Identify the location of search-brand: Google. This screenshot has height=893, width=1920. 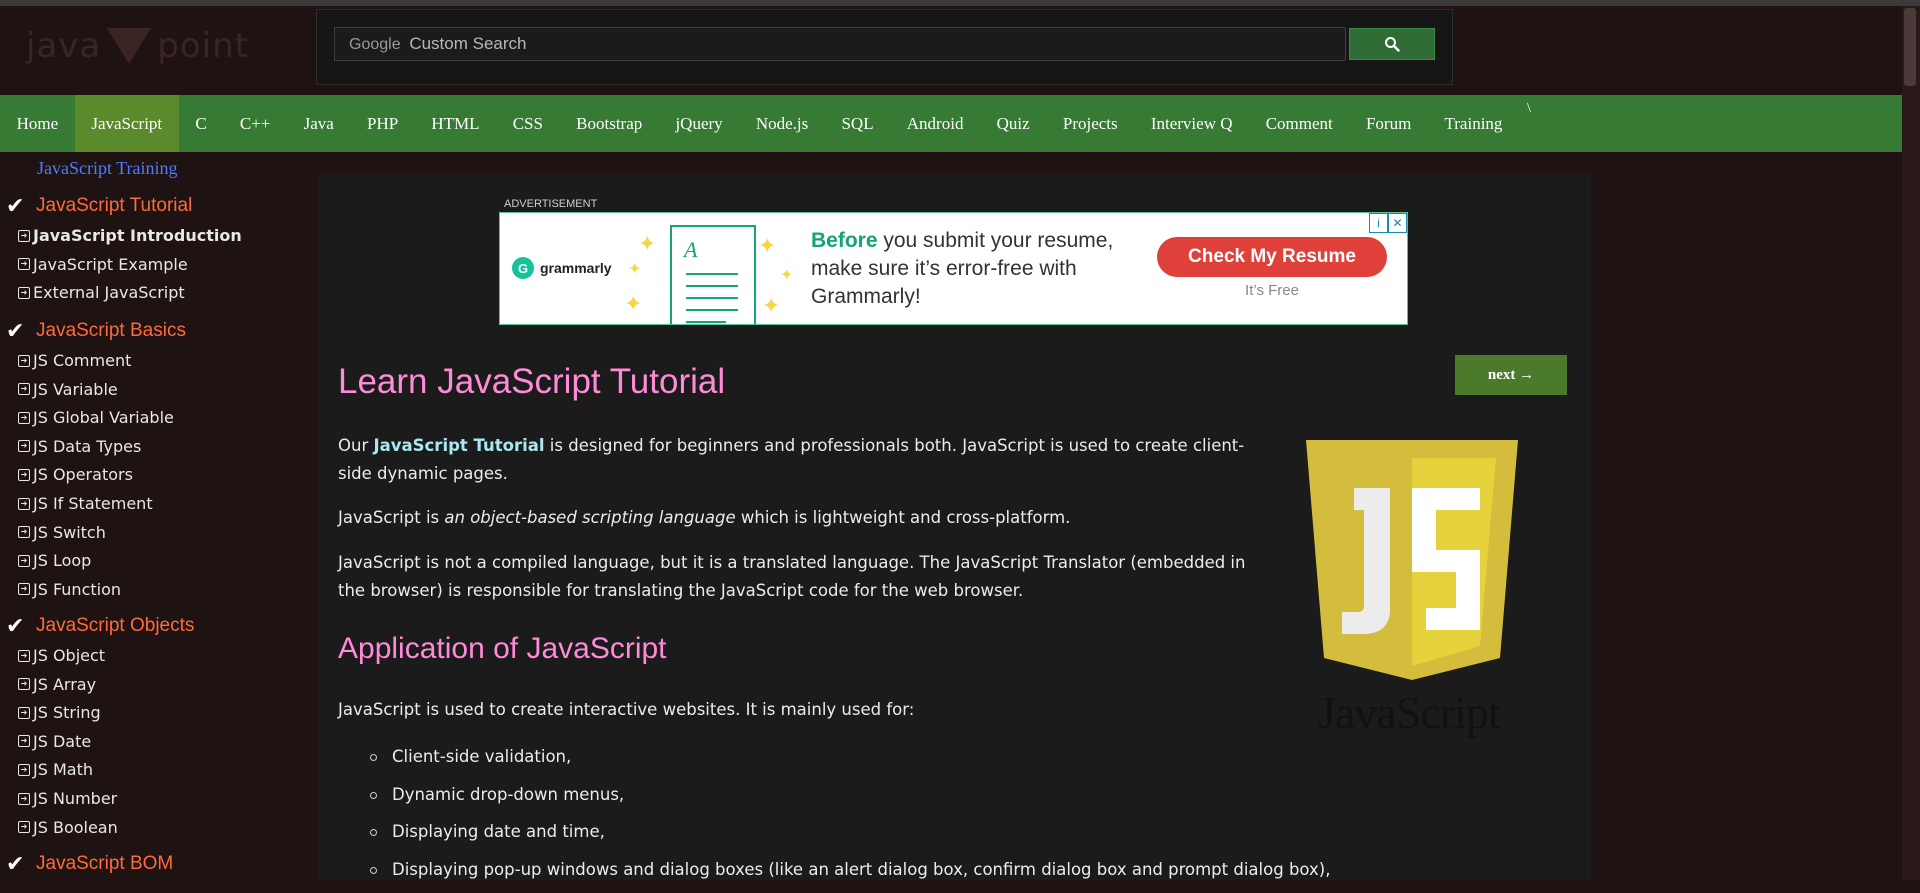
(375, 44).